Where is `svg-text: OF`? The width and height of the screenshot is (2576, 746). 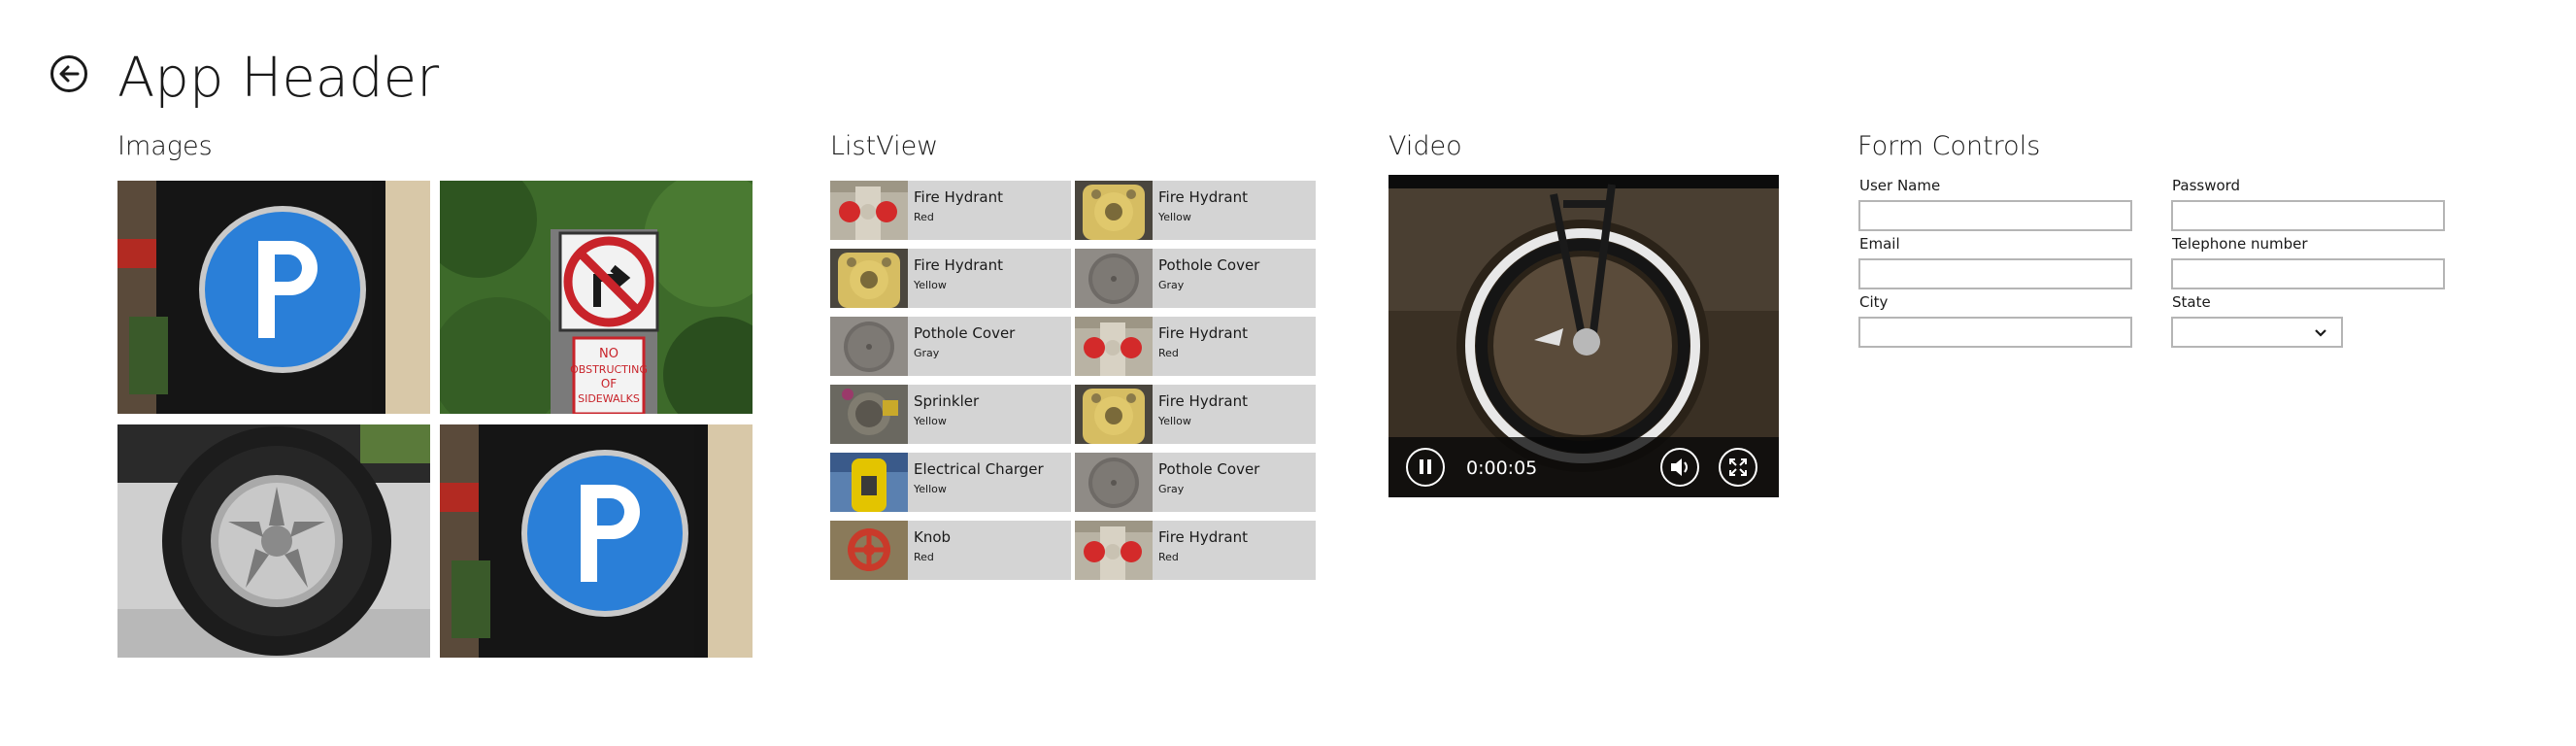 svg-text: OF is located at coordinates (609, 383).